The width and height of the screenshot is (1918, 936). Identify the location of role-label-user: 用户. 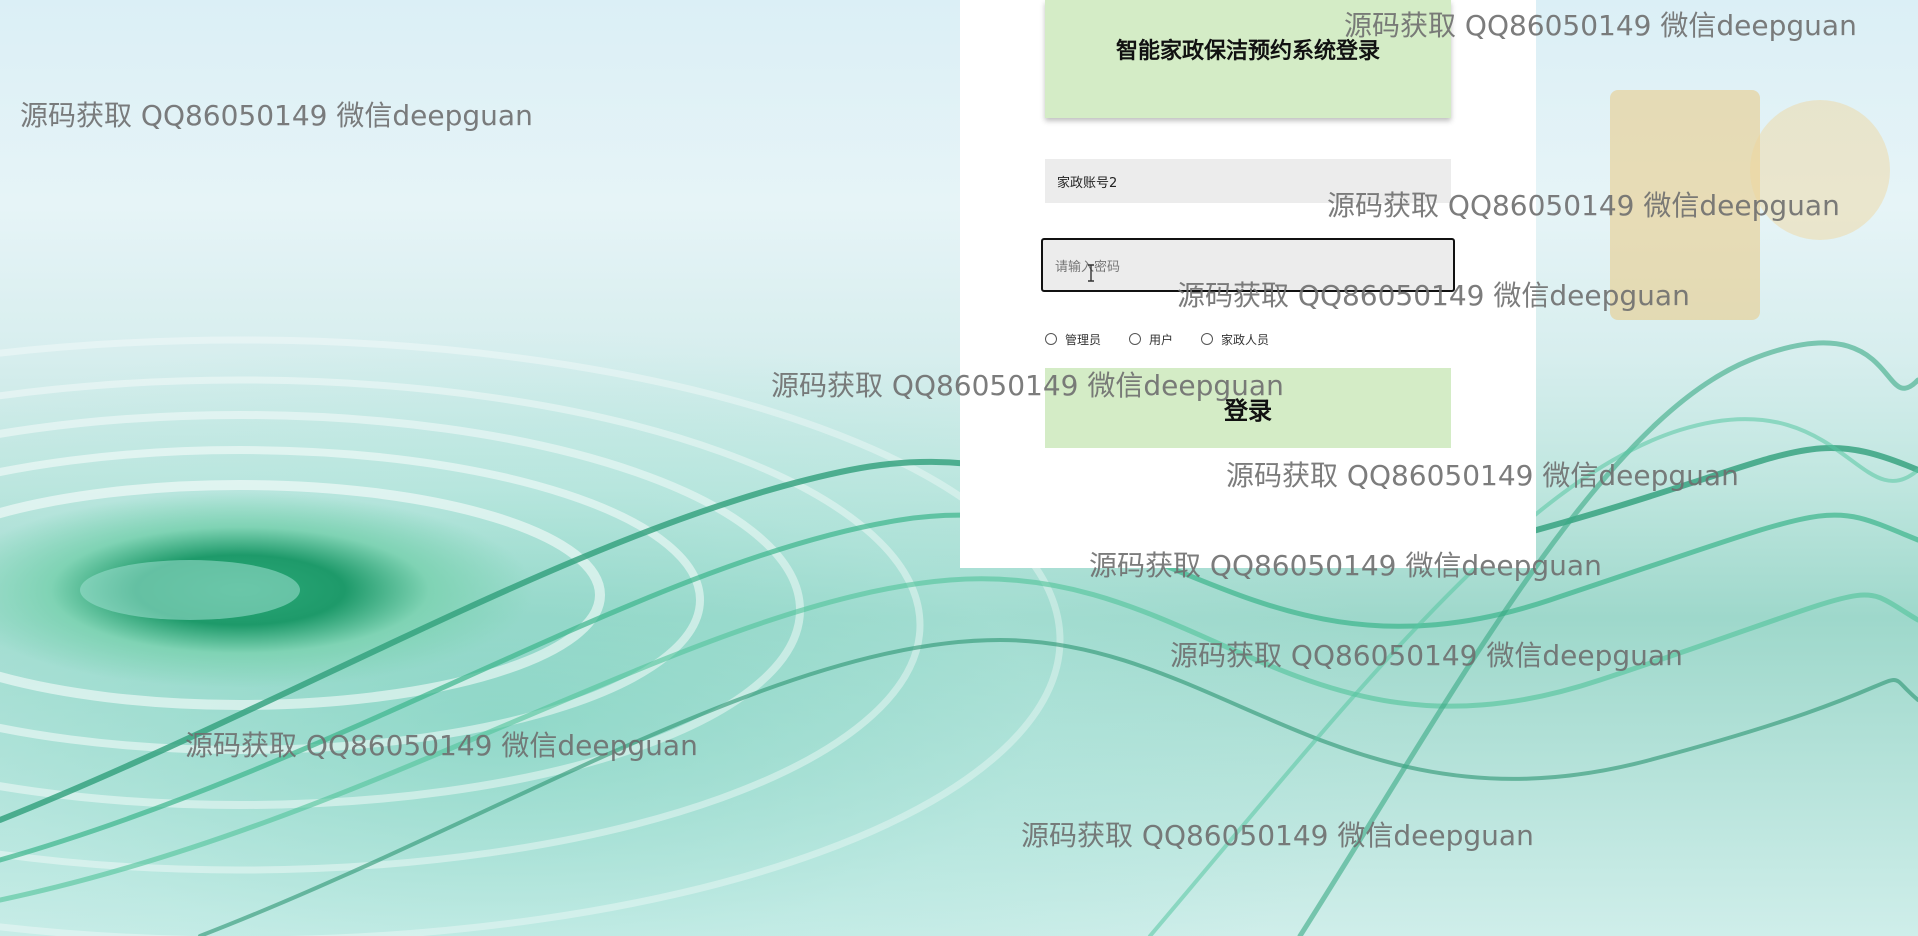
(1161, 339).